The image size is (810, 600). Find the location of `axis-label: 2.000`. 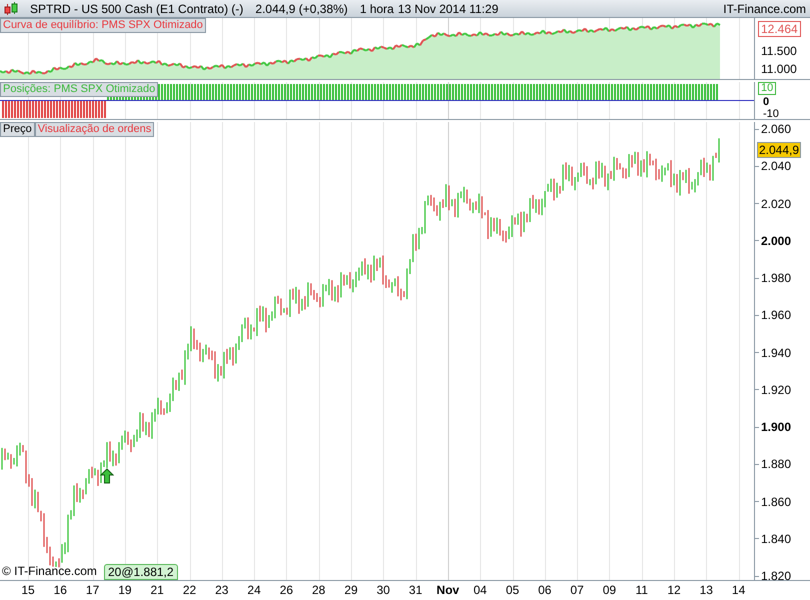

axis-label: 2.000 is located at coordinates (776, 241).